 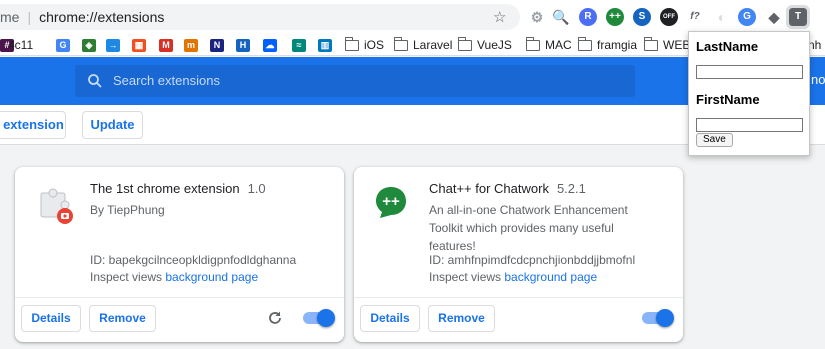 I want to click on bookmark-label: MAC, so click(x=558, y=45).